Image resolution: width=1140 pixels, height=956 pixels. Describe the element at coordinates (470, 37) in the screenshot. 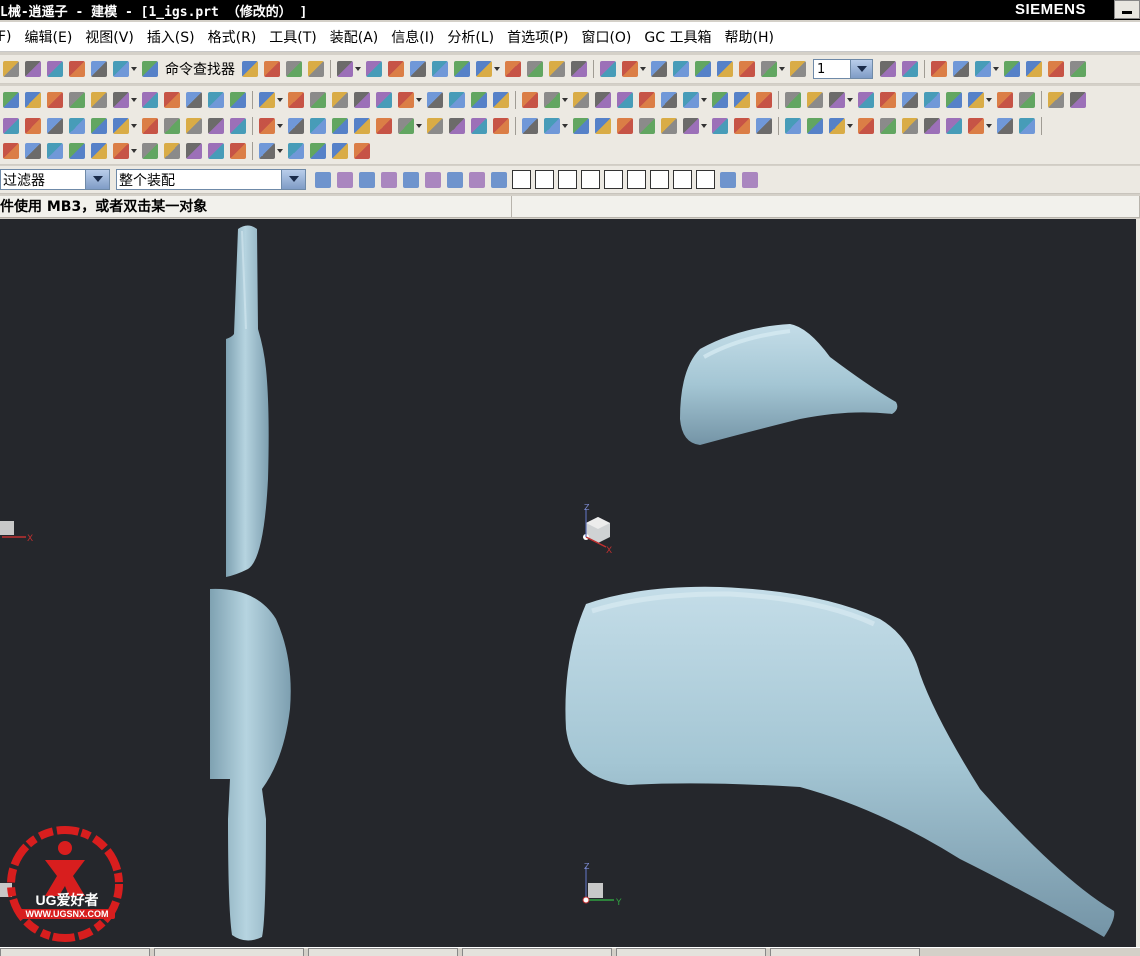

I see `menu-item: 分析(L)` at that location.